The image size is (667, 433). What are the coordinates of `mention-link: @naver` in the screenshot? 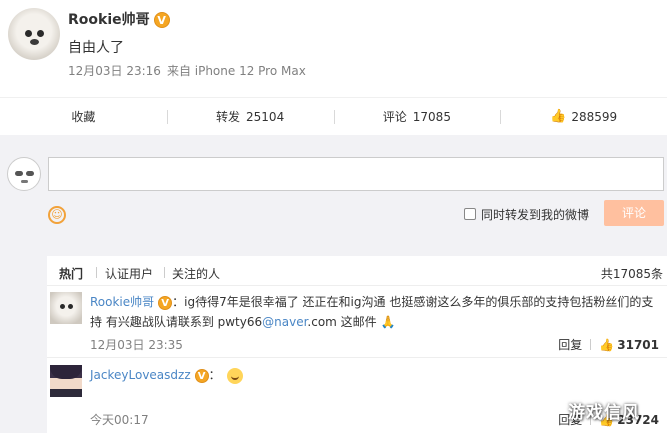 It's located at (284, 322).